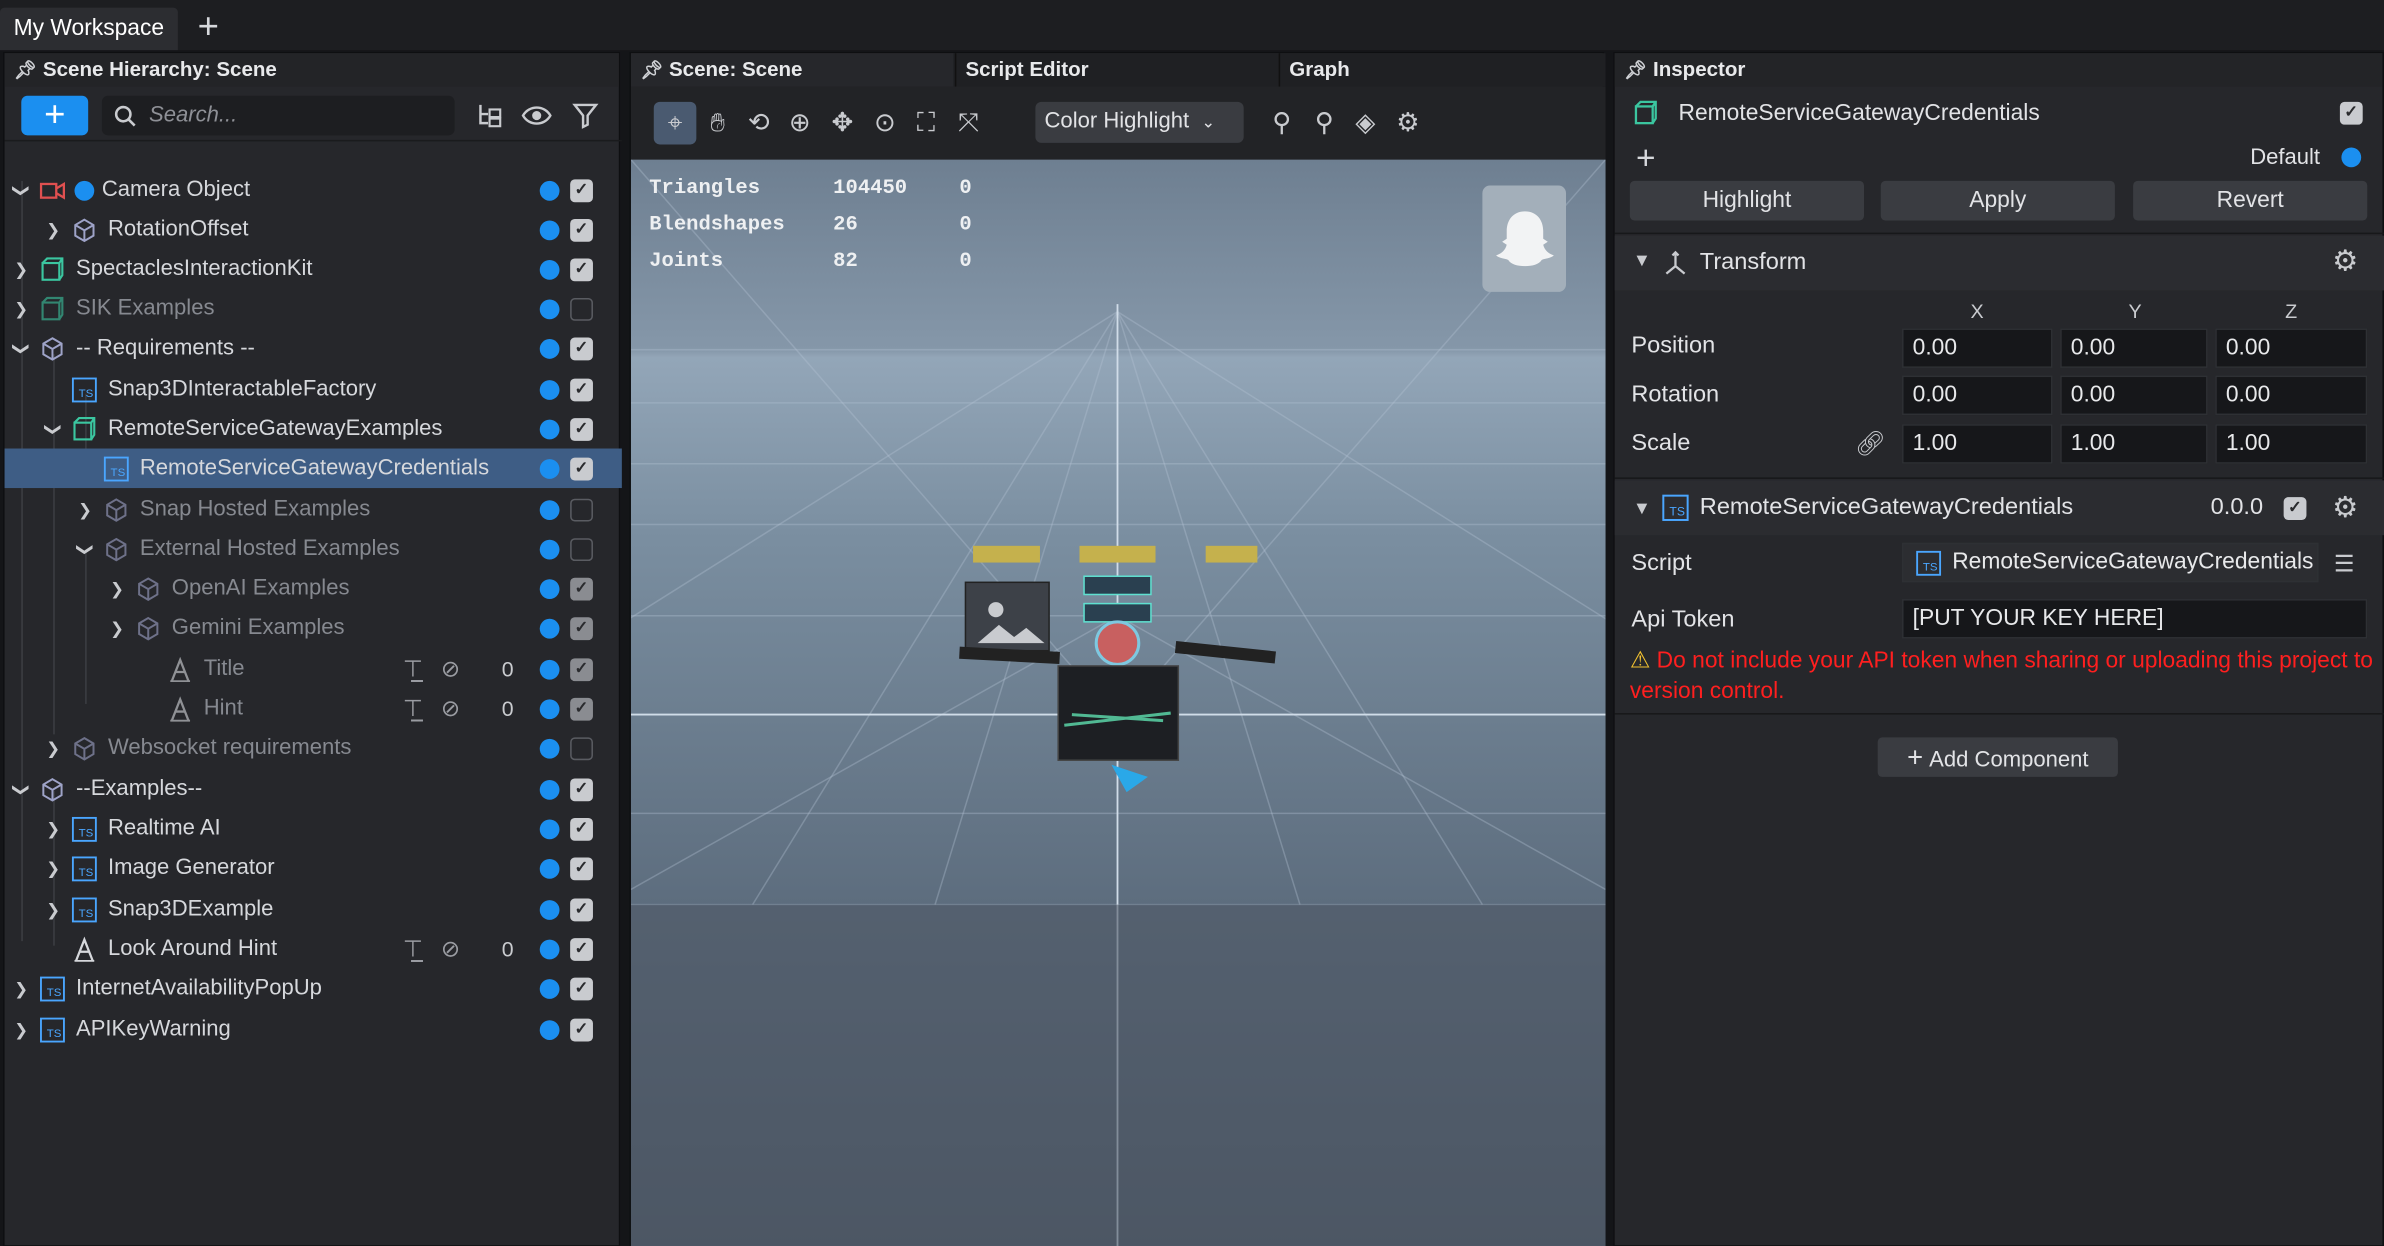 This screenshot has height=1246, width=2384. I want to click on object-enabled-checkbox: ✓, so click(2351, 113).